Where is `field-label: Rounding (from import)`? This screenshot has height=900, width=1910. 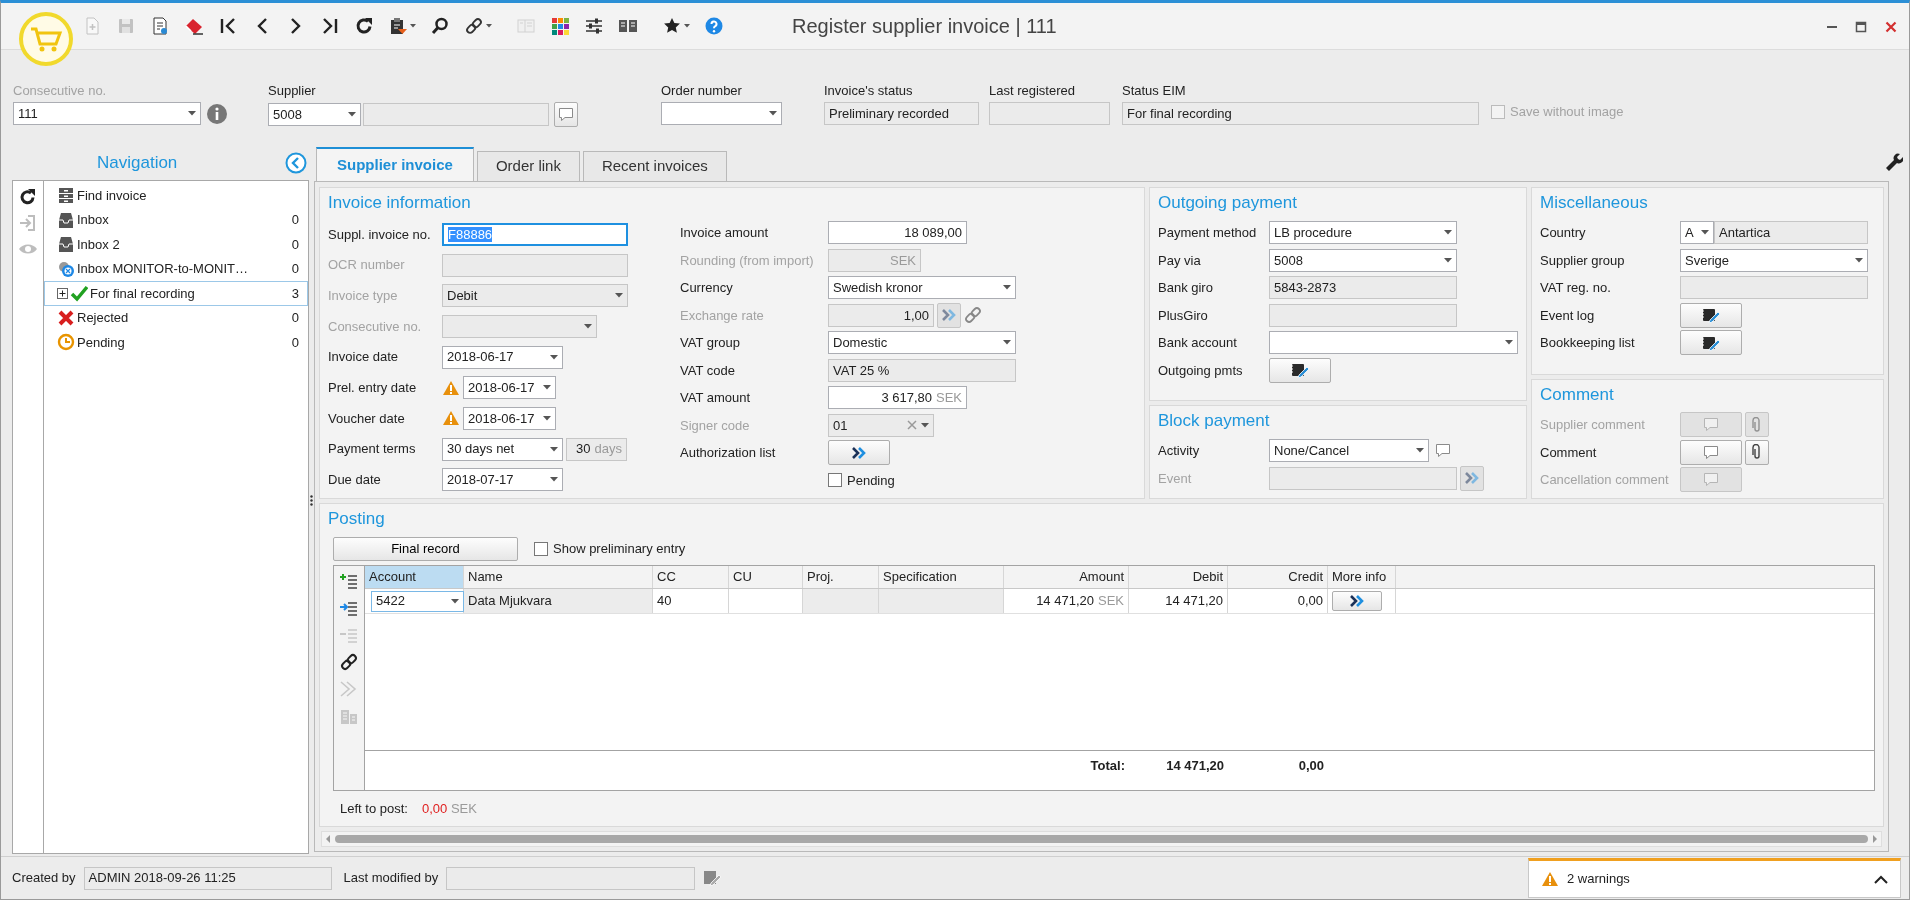
field-label: Rounding (from import) is located at coordinates (747, 260).